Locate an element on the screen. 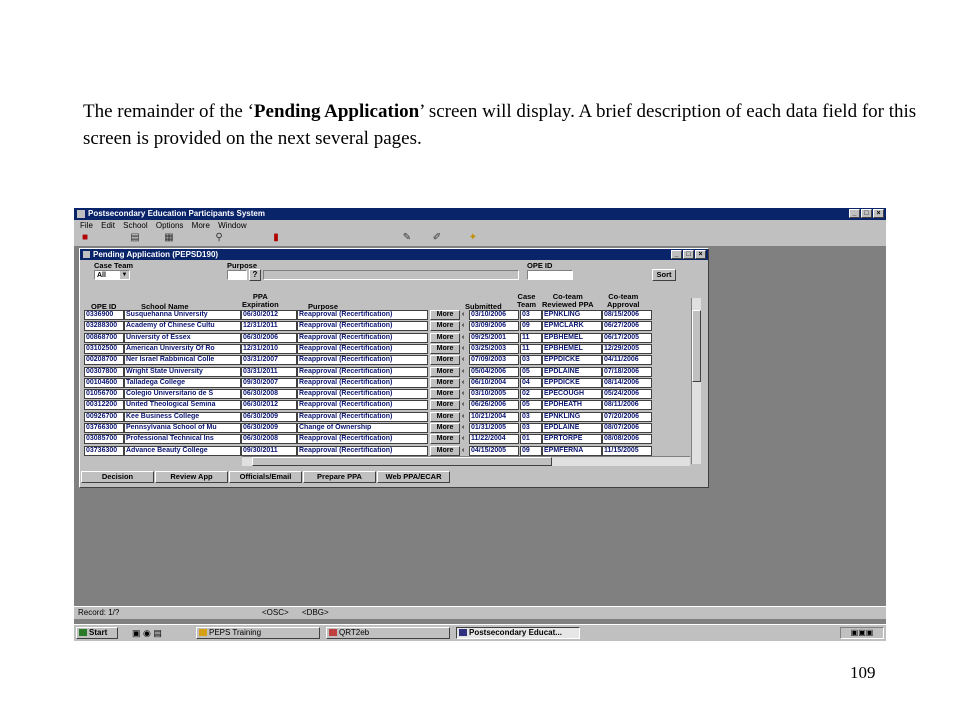 The height and width of the screenshot is (720, 960). cell-submitted: 07/09/2003 is located at coordinates (494, 360).